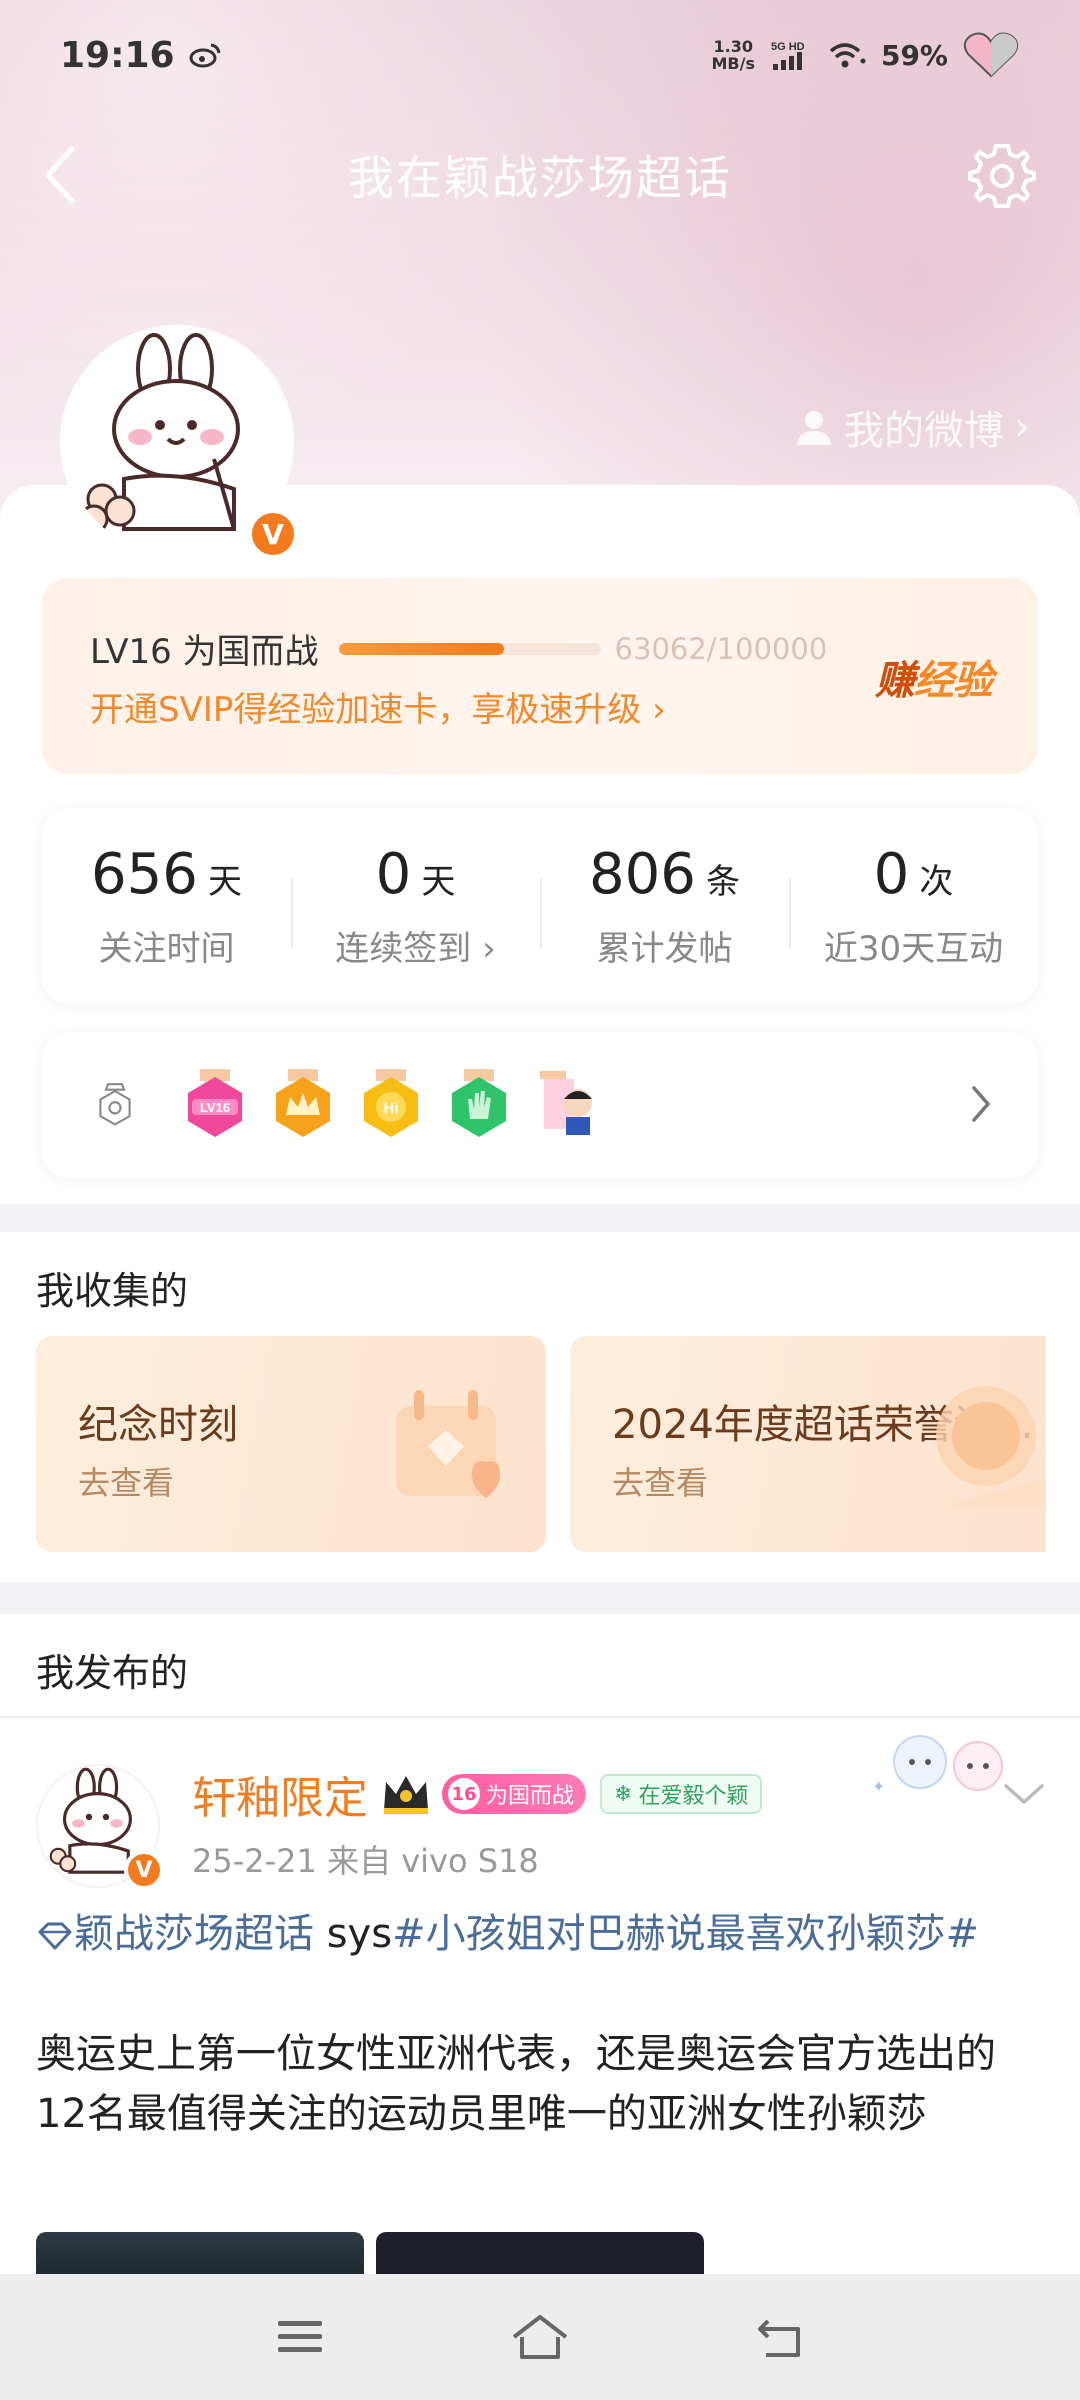 This screenshot has width=1080, height=2400. What do you see at coordinates (540, 178) in the screenshot?
I see `page-title: 我在颖战莎场超话` at bounding box center [540, 178].